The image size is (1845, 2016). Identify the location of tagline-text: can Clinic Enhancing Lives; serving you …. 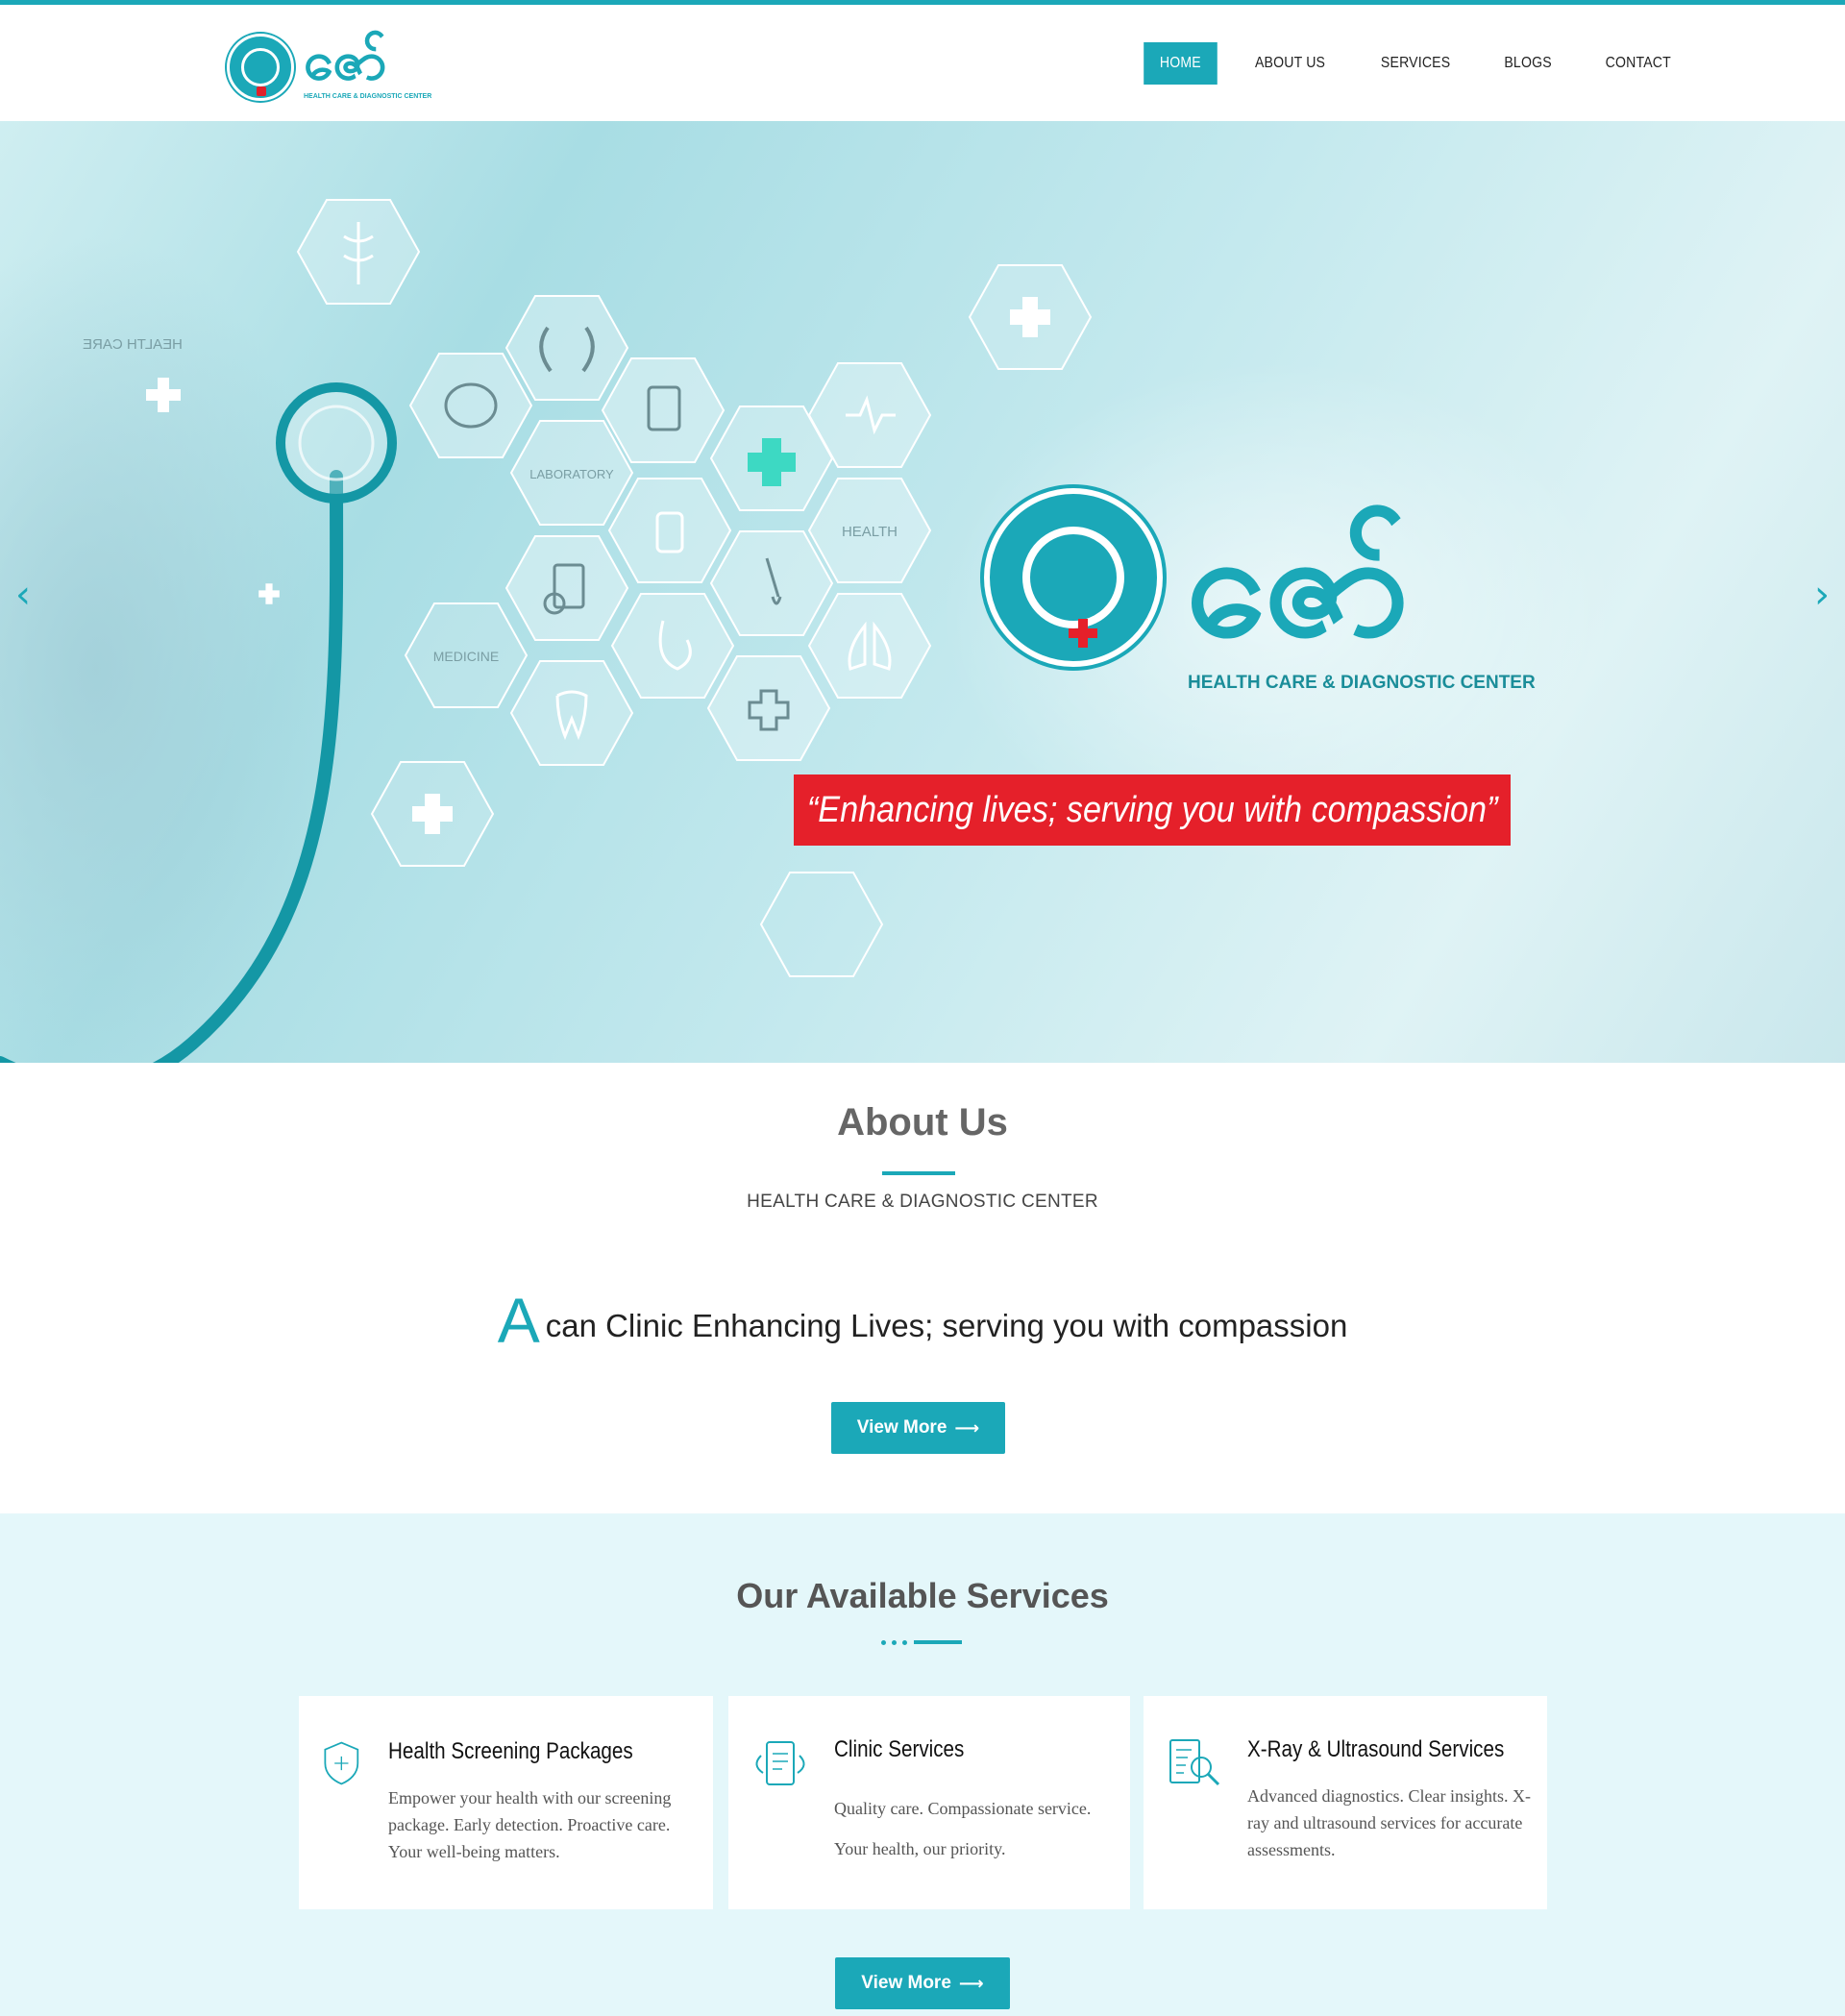
(947, 1325).